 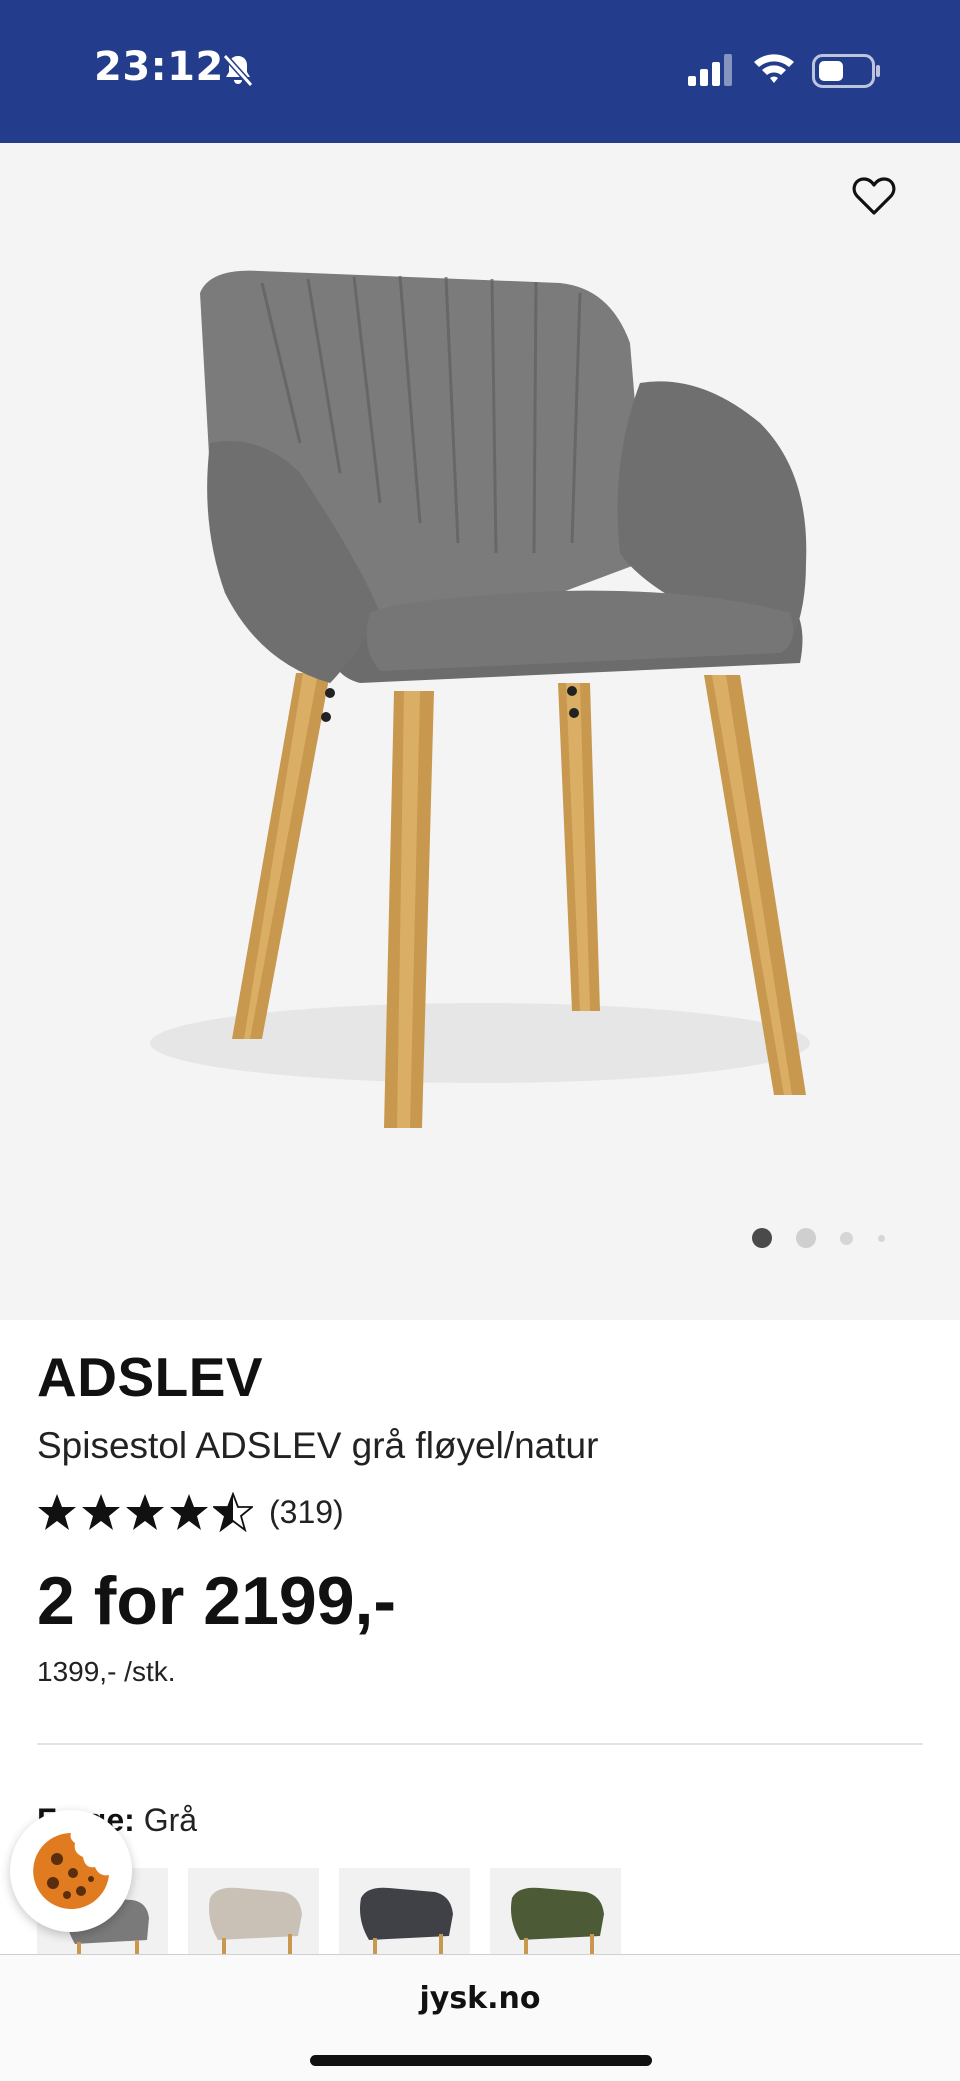 I want to click on product-price: 2 for 2199,-, so click(x=217, y=1601).